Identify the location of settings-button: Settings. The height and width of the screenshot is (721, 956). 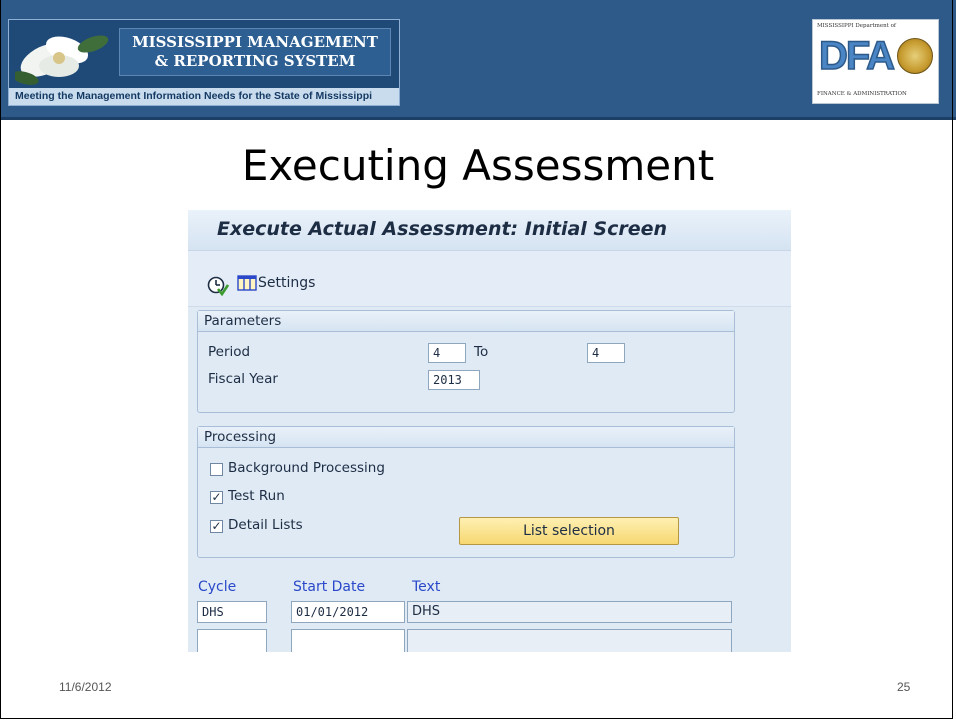
(276, 283).